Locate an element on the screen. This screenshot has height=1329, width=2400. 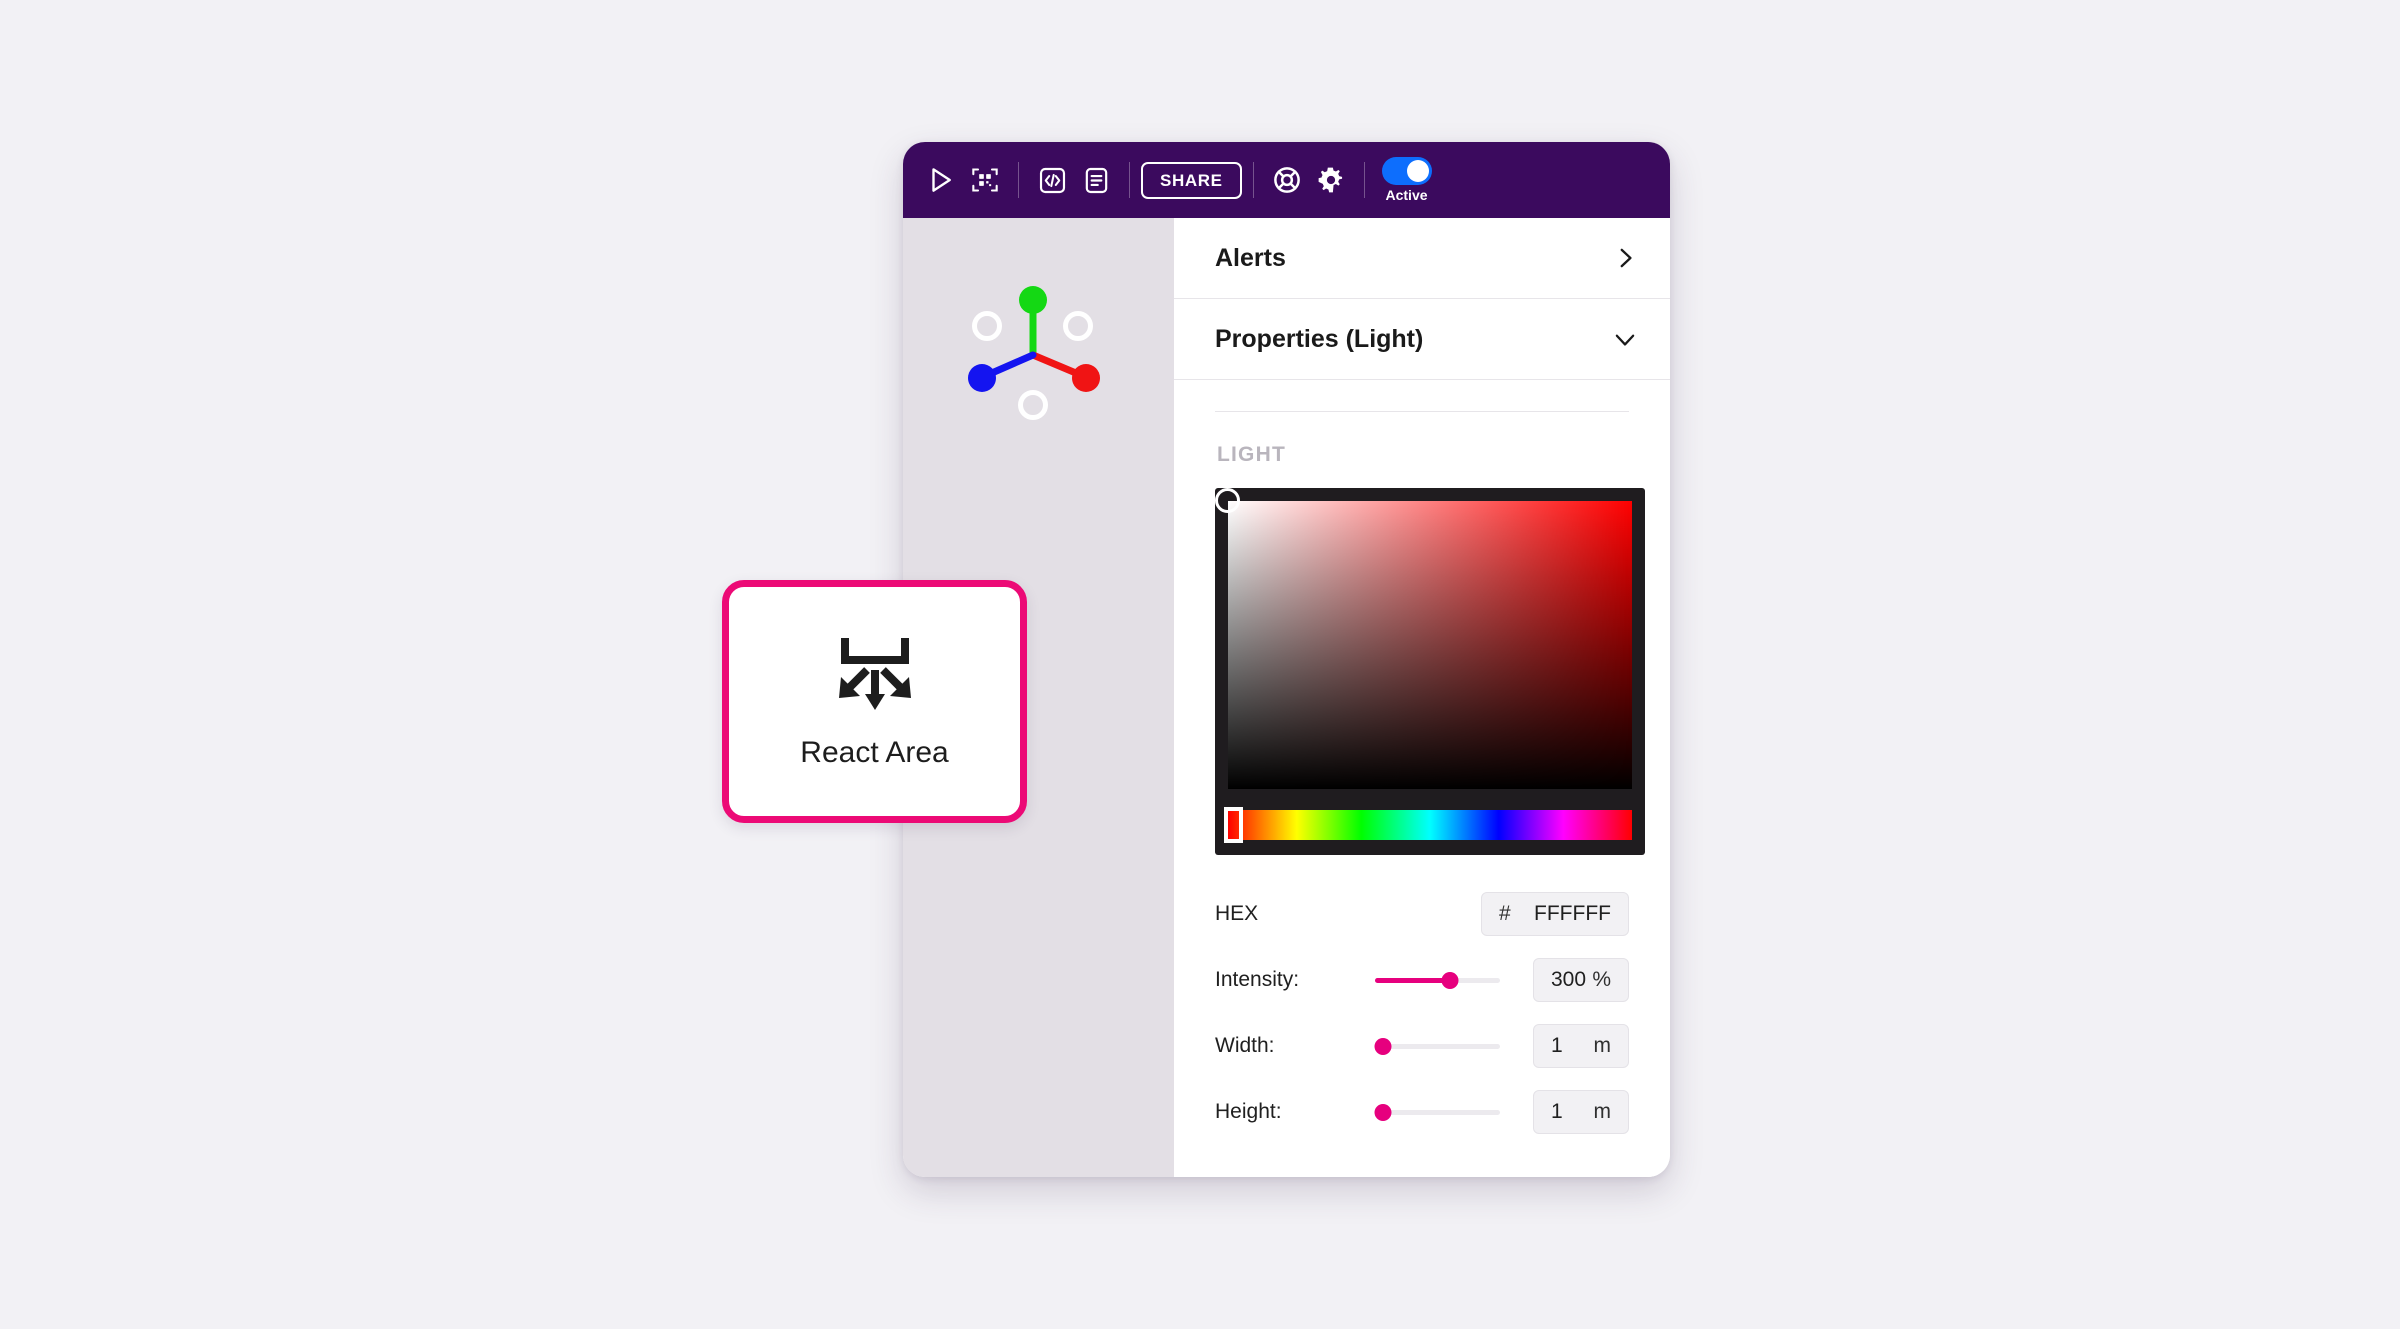
saturation-value-handle is located at coordinates (1227, 500).